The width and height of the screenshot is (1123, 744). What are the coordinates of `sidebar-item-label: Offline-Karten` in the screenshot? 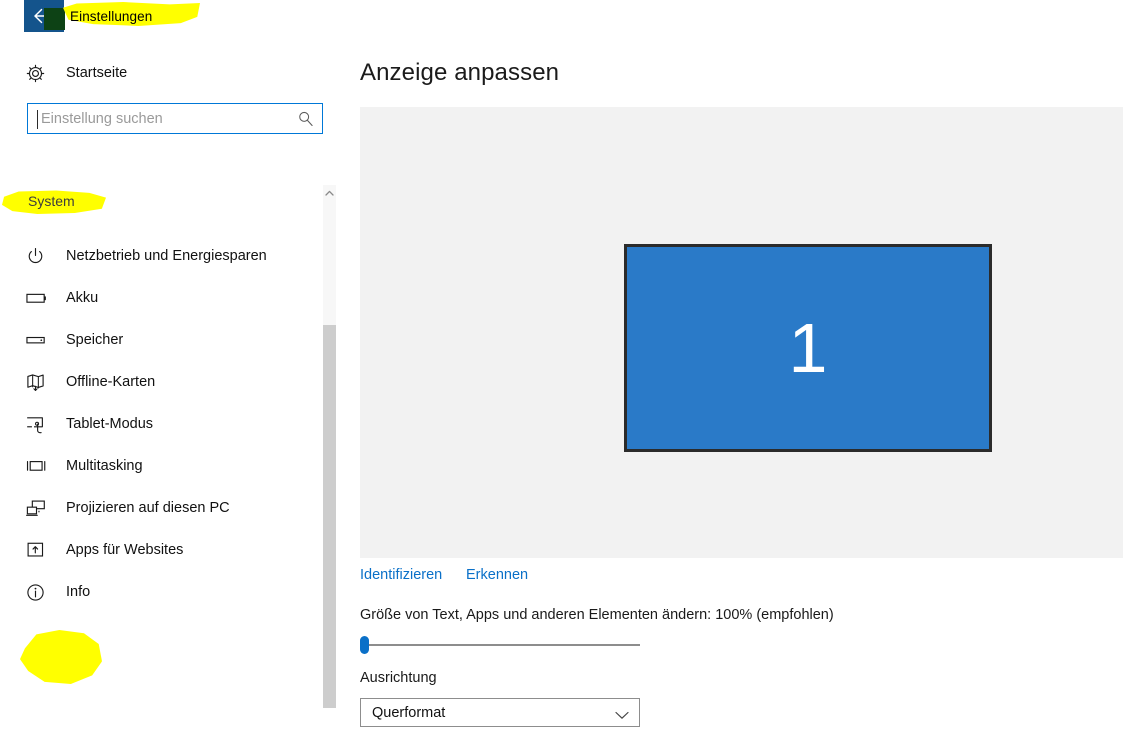 It's located at (111, 382).